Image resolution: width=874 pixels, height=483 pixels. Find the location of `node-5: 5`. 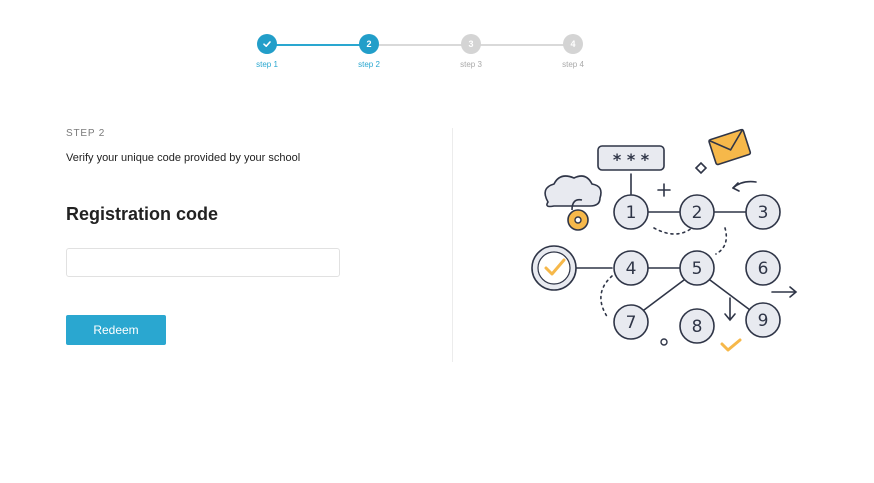

node-5: 5 is located at coordinates (697, 268).